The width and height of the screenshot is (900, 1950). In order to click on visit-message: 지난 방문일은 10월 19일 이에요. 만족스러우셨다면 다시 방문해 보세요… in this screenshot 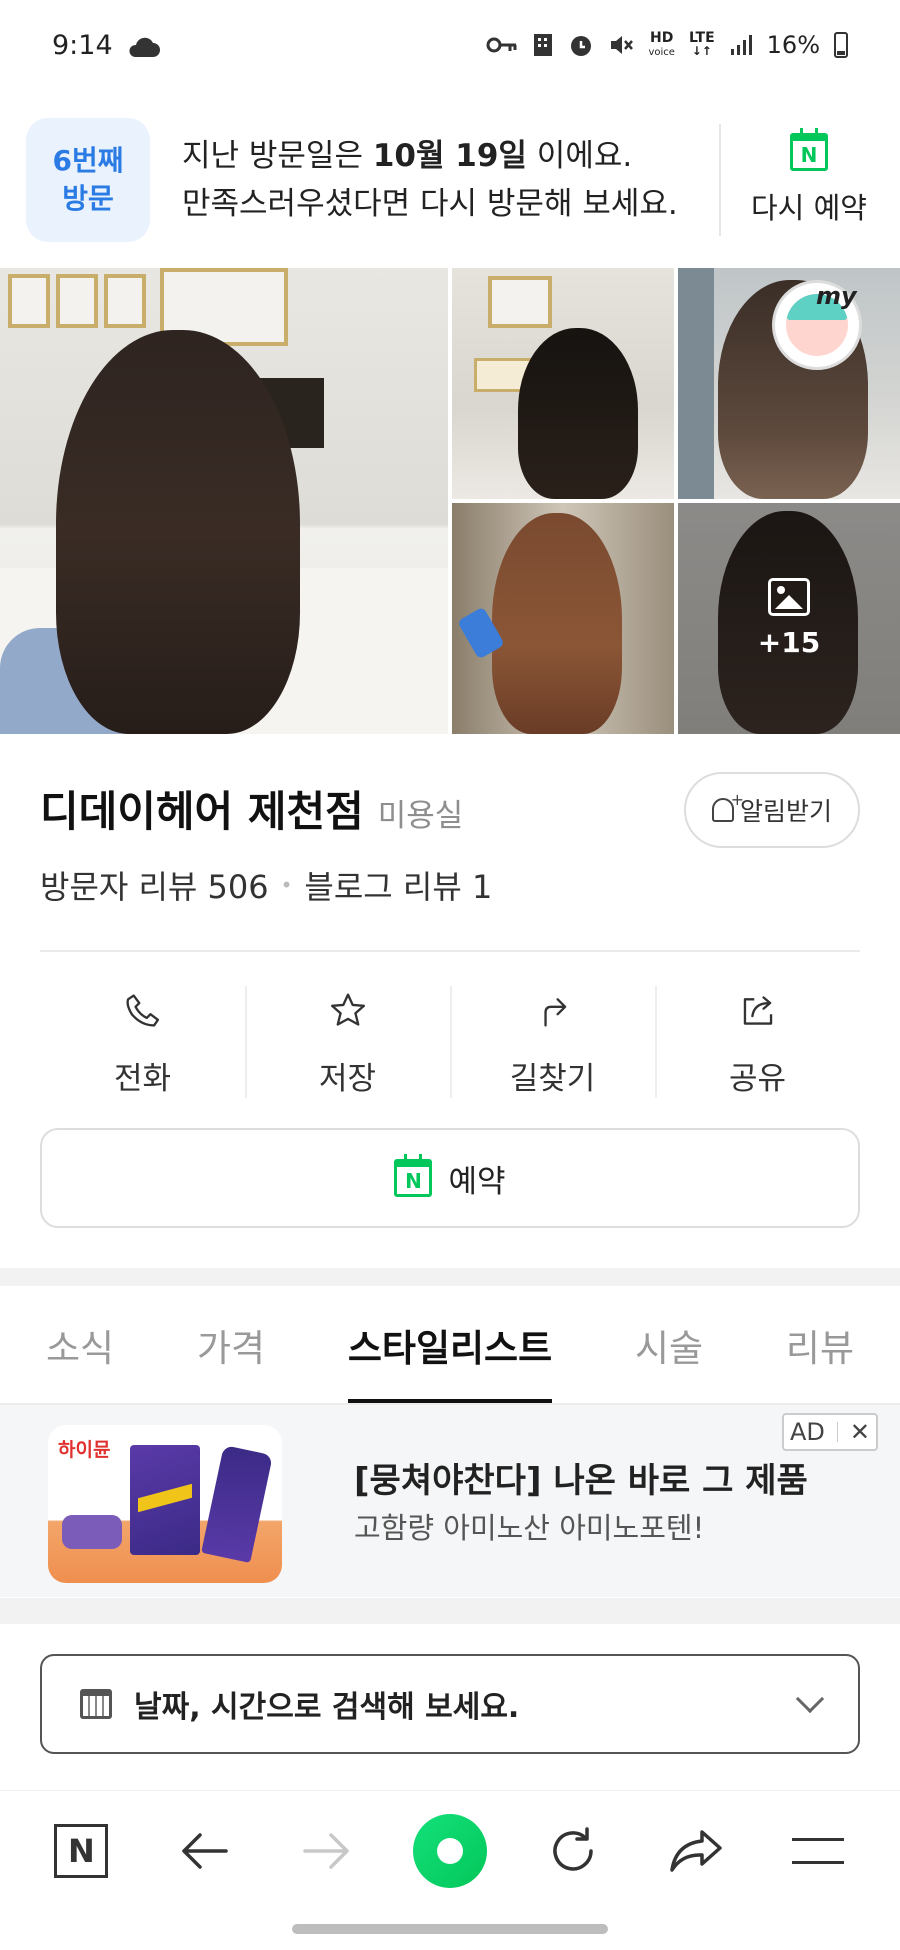, I will do `click(439, 180)`.